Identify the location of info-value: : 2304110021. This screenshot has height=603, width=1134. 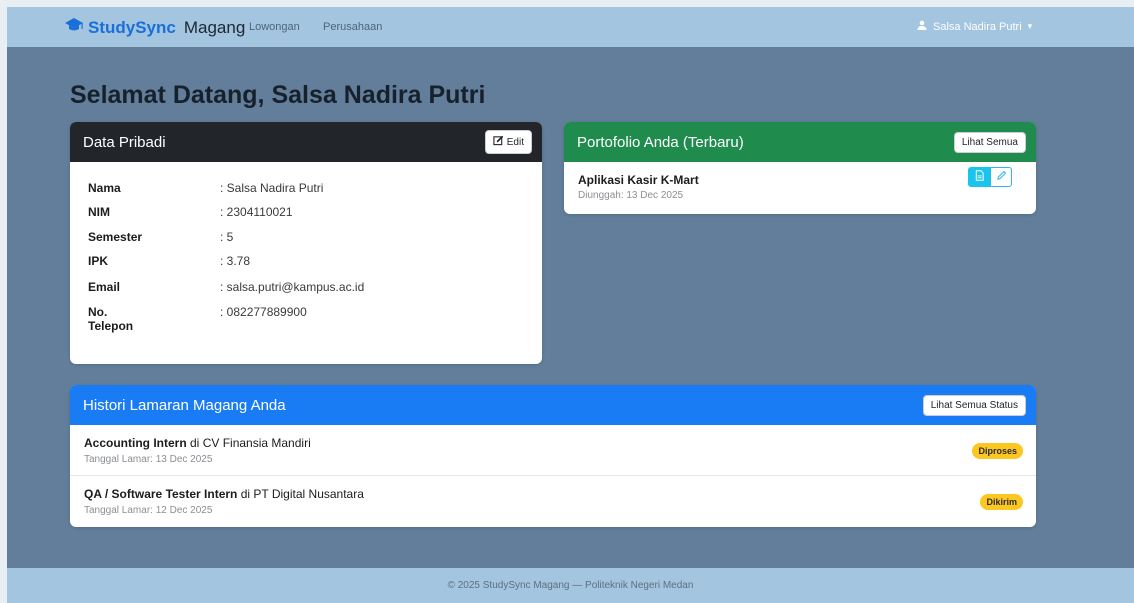
(256, 212).